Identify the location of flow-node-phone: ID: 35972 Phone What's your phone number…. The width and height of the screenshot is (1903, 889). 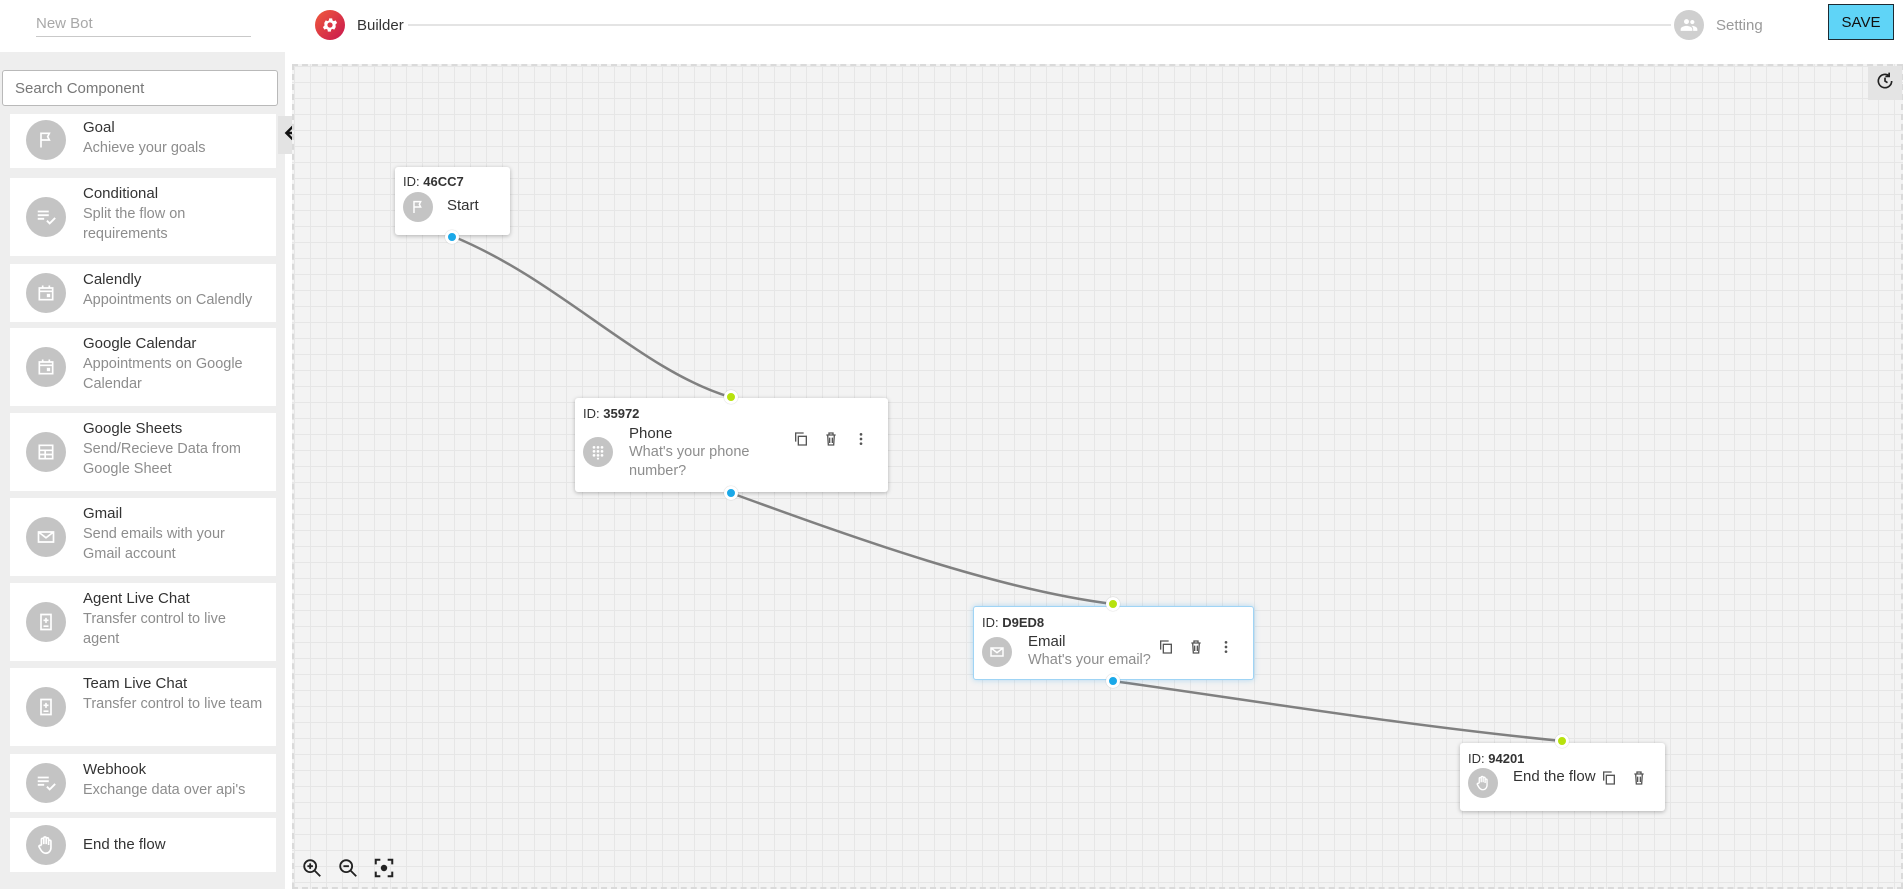
(731, 445).